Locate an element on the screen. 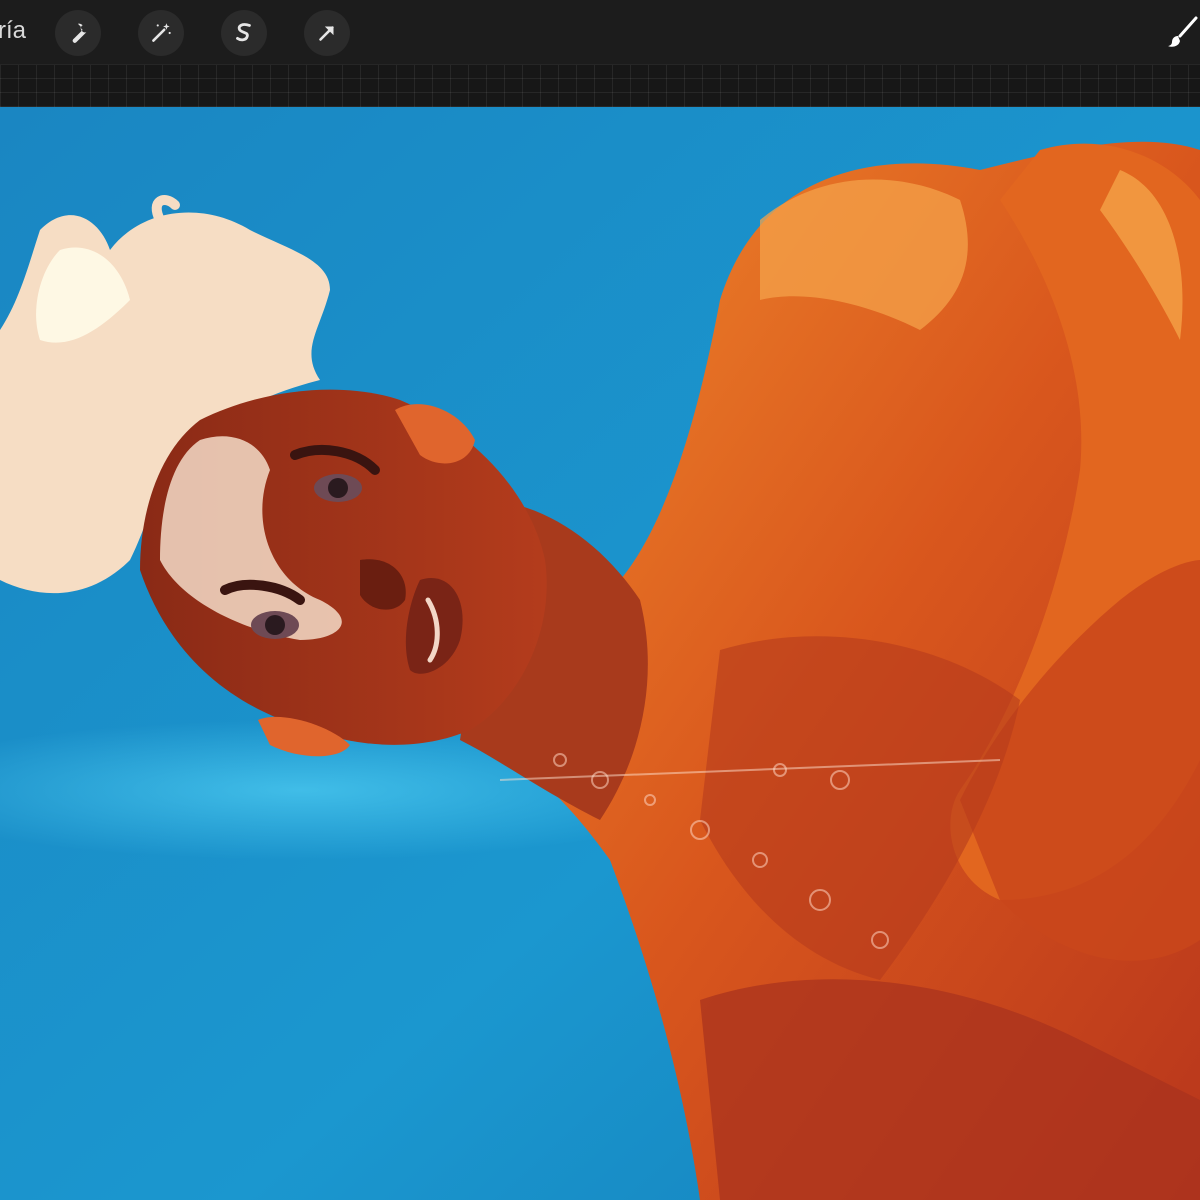 The image size is (1200, 1200). transform-button is located at coordinates (327, 33).